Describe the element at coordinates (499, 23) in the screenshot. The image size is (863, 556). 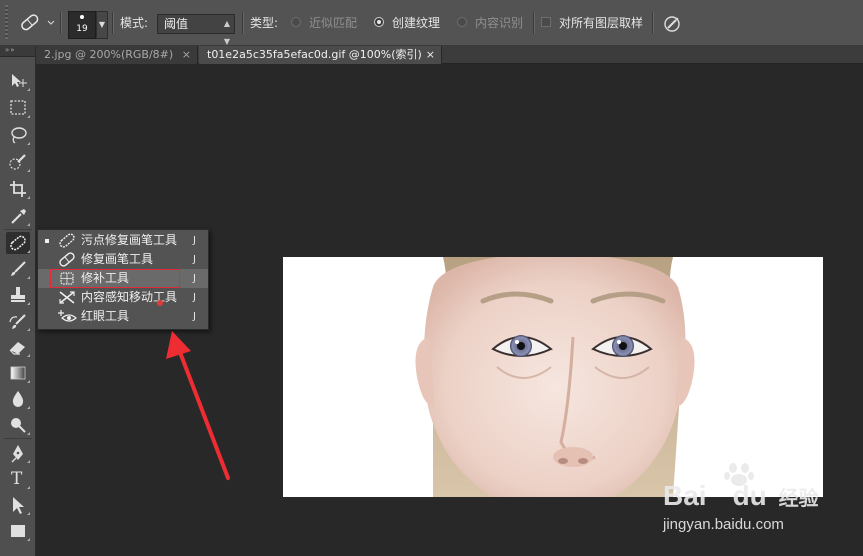
I see `type-option-label: 内容识别` at that location.